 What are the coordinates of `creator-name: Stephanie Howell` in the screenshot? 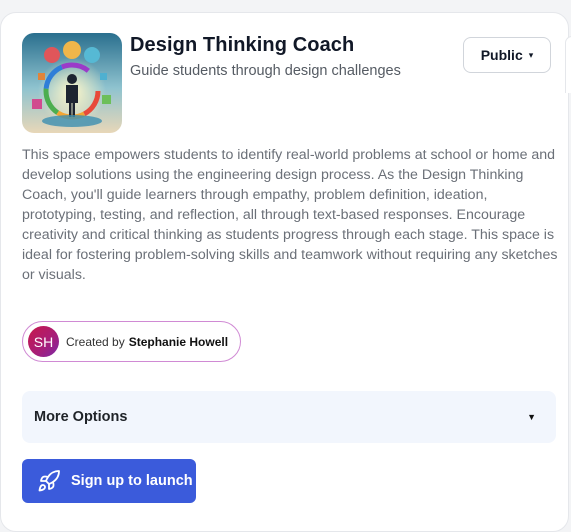 It's located at (178, 341).